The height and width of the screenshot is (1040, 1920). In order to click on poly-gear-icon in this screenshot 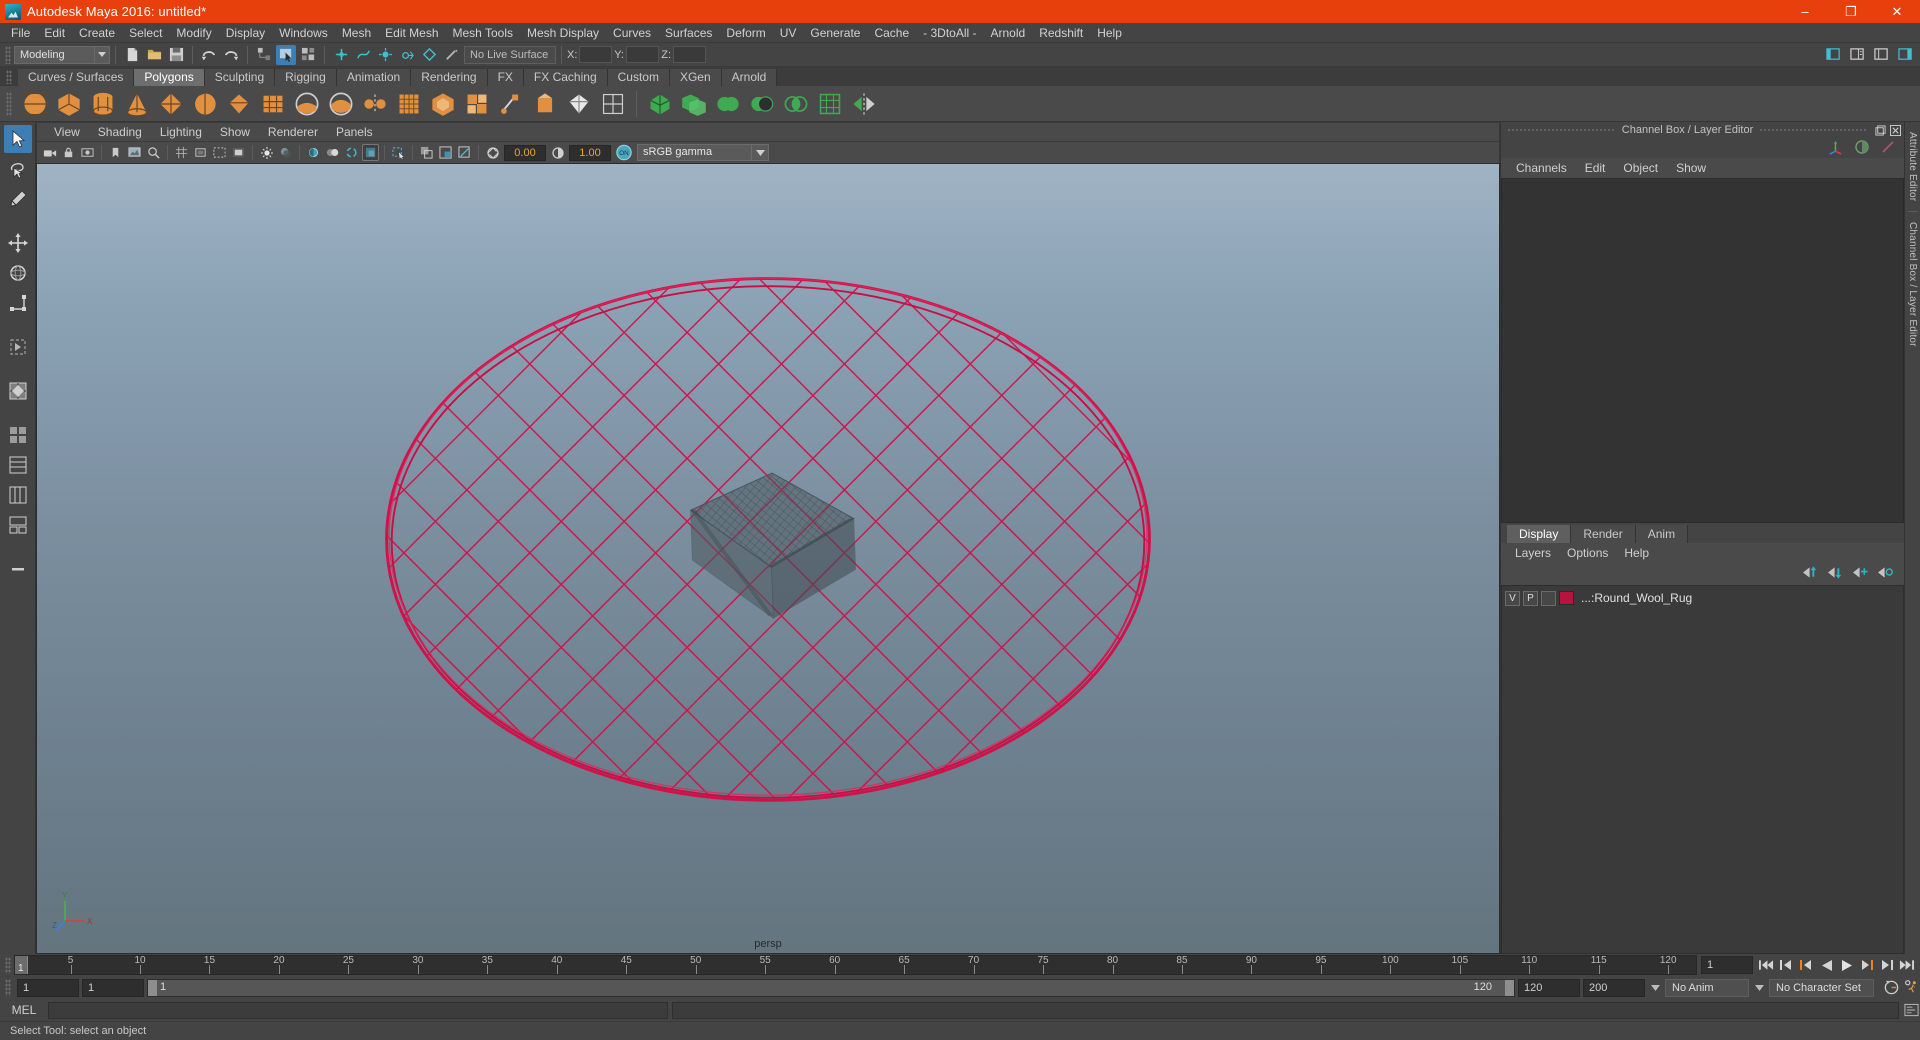, I will do `click(443, 104)`.